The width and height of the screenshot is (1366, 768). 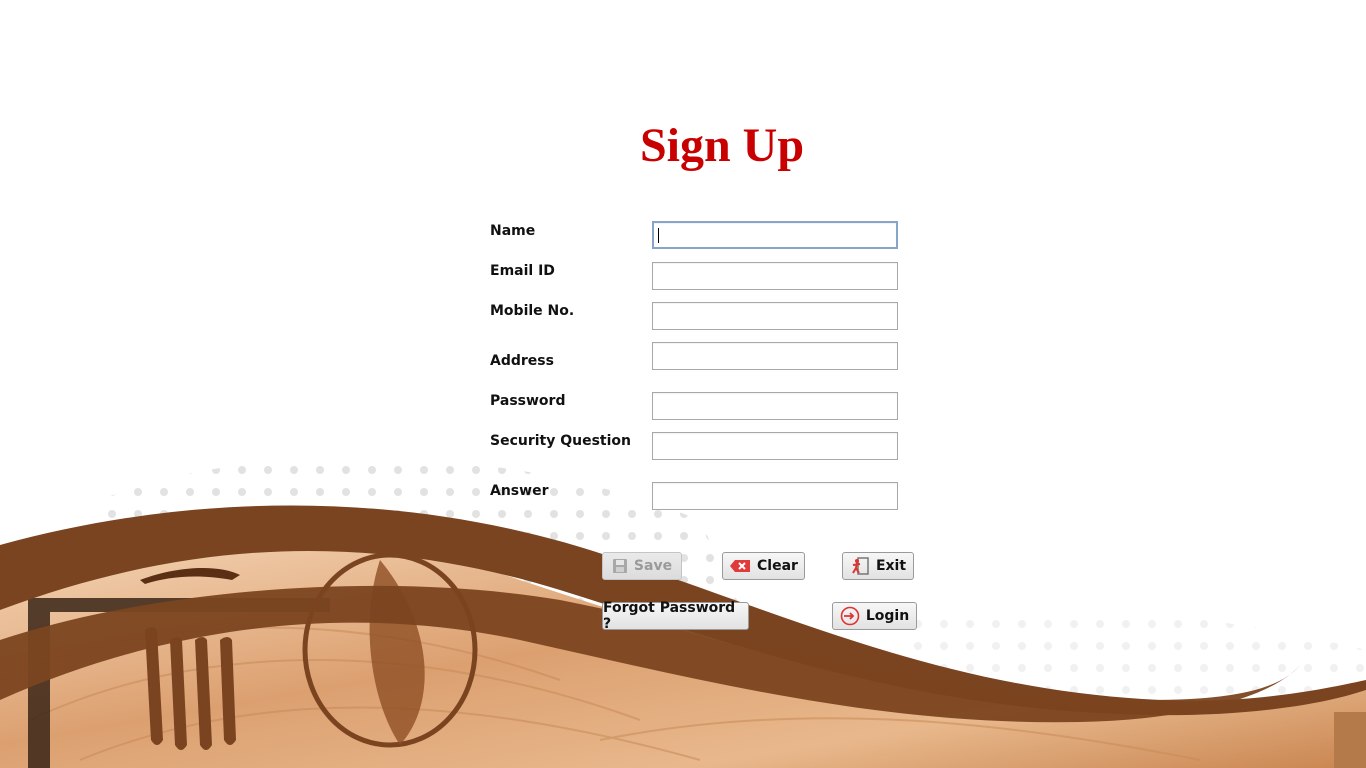 What do you see at coordinates (775, 406) in the screenshot?
I see `password-field` at bounding box center [775, 406].